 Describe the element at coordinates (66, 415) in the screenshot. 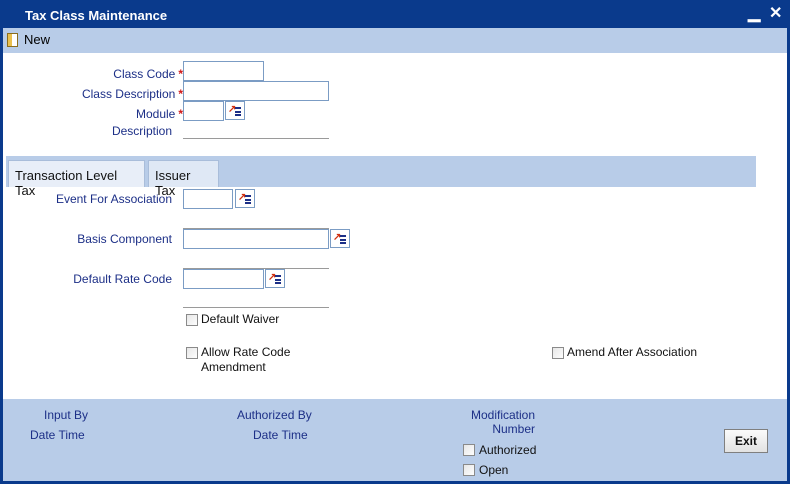

I see `input-by-label: Input By` at that location.